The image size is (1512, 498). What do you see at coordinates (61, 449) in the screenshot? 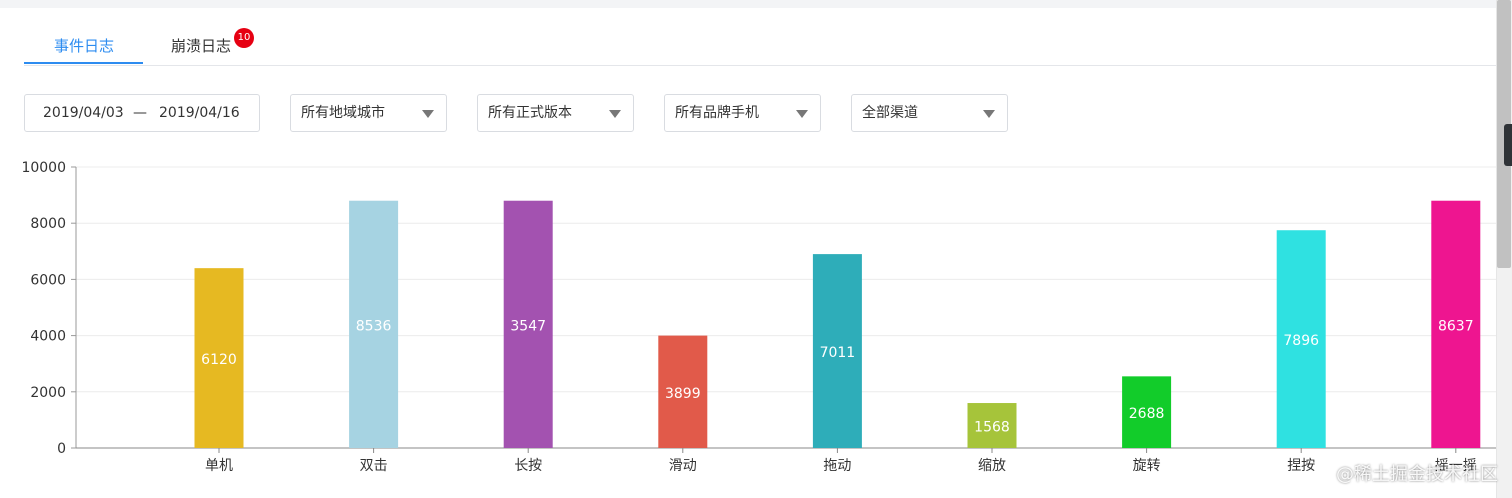
I see `y-tick-label: 0` at bounding box center [61, 449].